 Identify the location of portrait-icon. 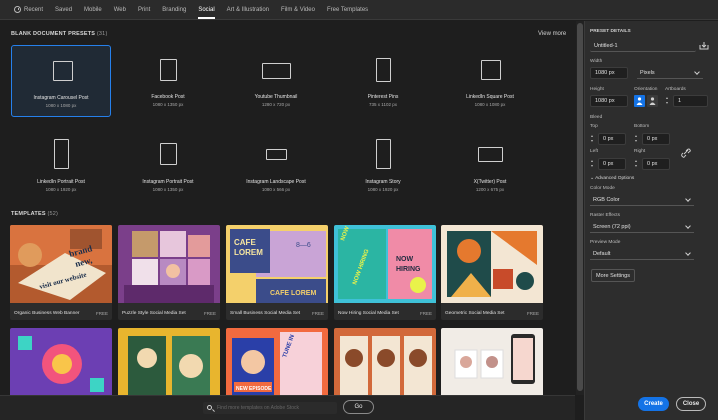
(639, 101).